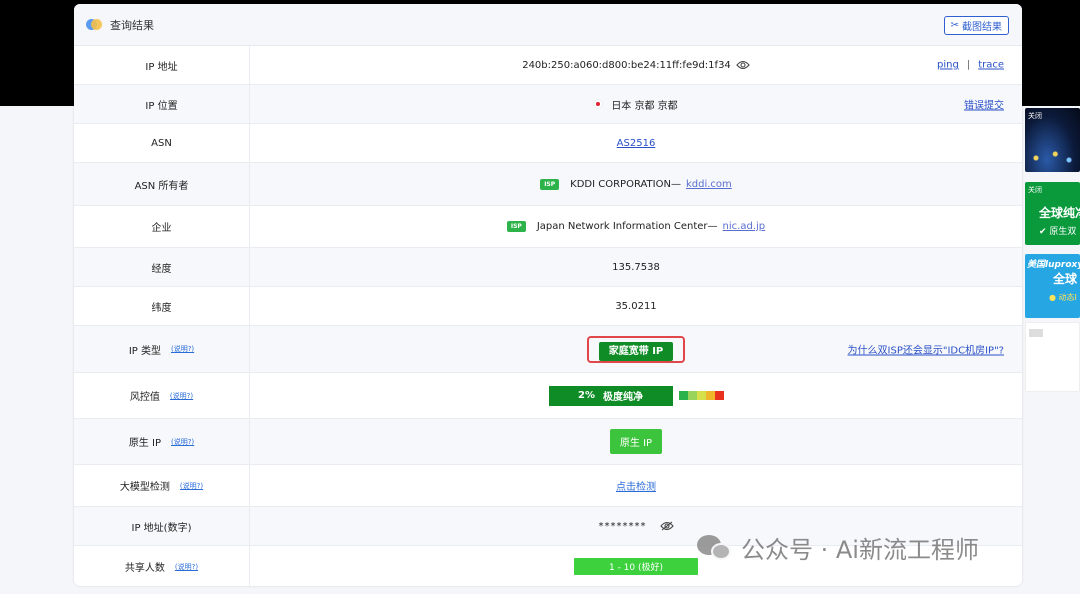  I want to click on ad-subtitle-text: 原生双, so click(1063, 232).